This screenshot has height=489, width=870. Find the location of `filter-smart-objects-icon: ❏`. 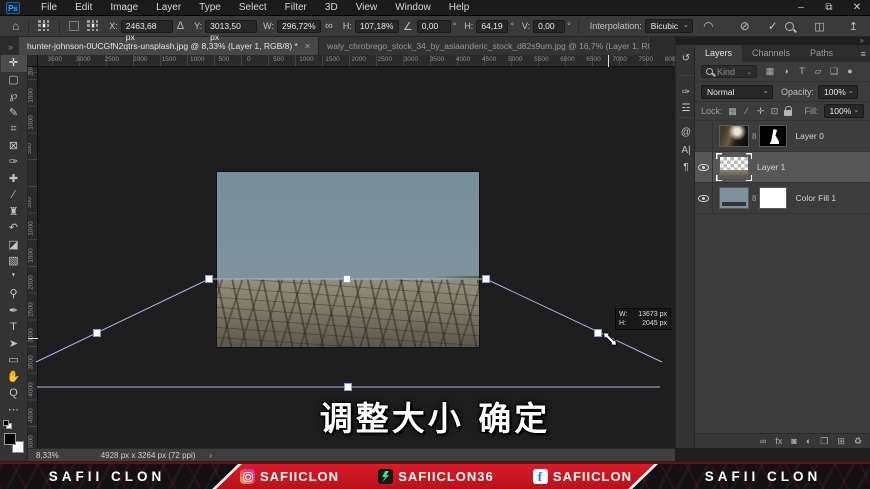

filter-smart-objects-icon: ❏ is located at coordinates (834, 71).